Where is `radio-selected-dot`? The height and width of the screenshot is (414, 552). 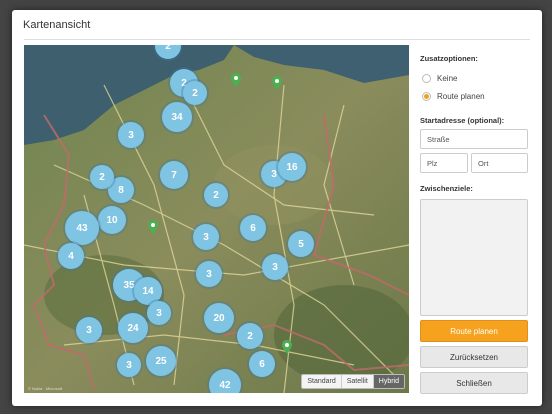
radio-selected-dot is located at coordinates (426, 96).